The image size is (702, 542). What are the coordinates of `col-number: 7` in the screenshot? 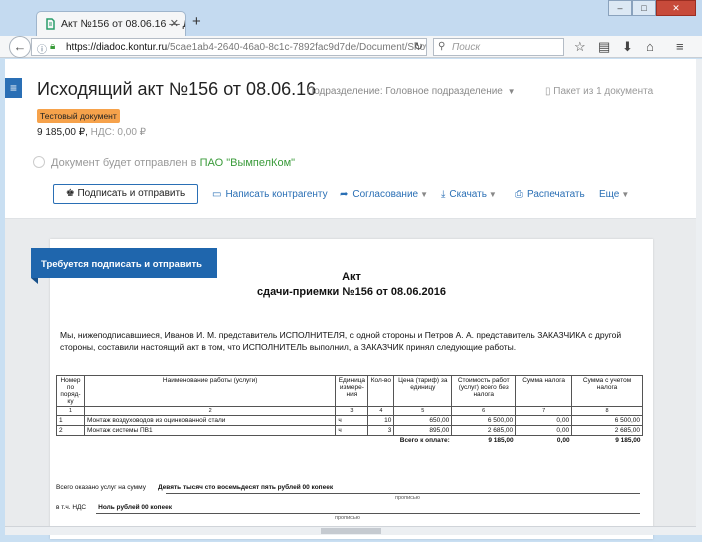 It's located at (544, 411).